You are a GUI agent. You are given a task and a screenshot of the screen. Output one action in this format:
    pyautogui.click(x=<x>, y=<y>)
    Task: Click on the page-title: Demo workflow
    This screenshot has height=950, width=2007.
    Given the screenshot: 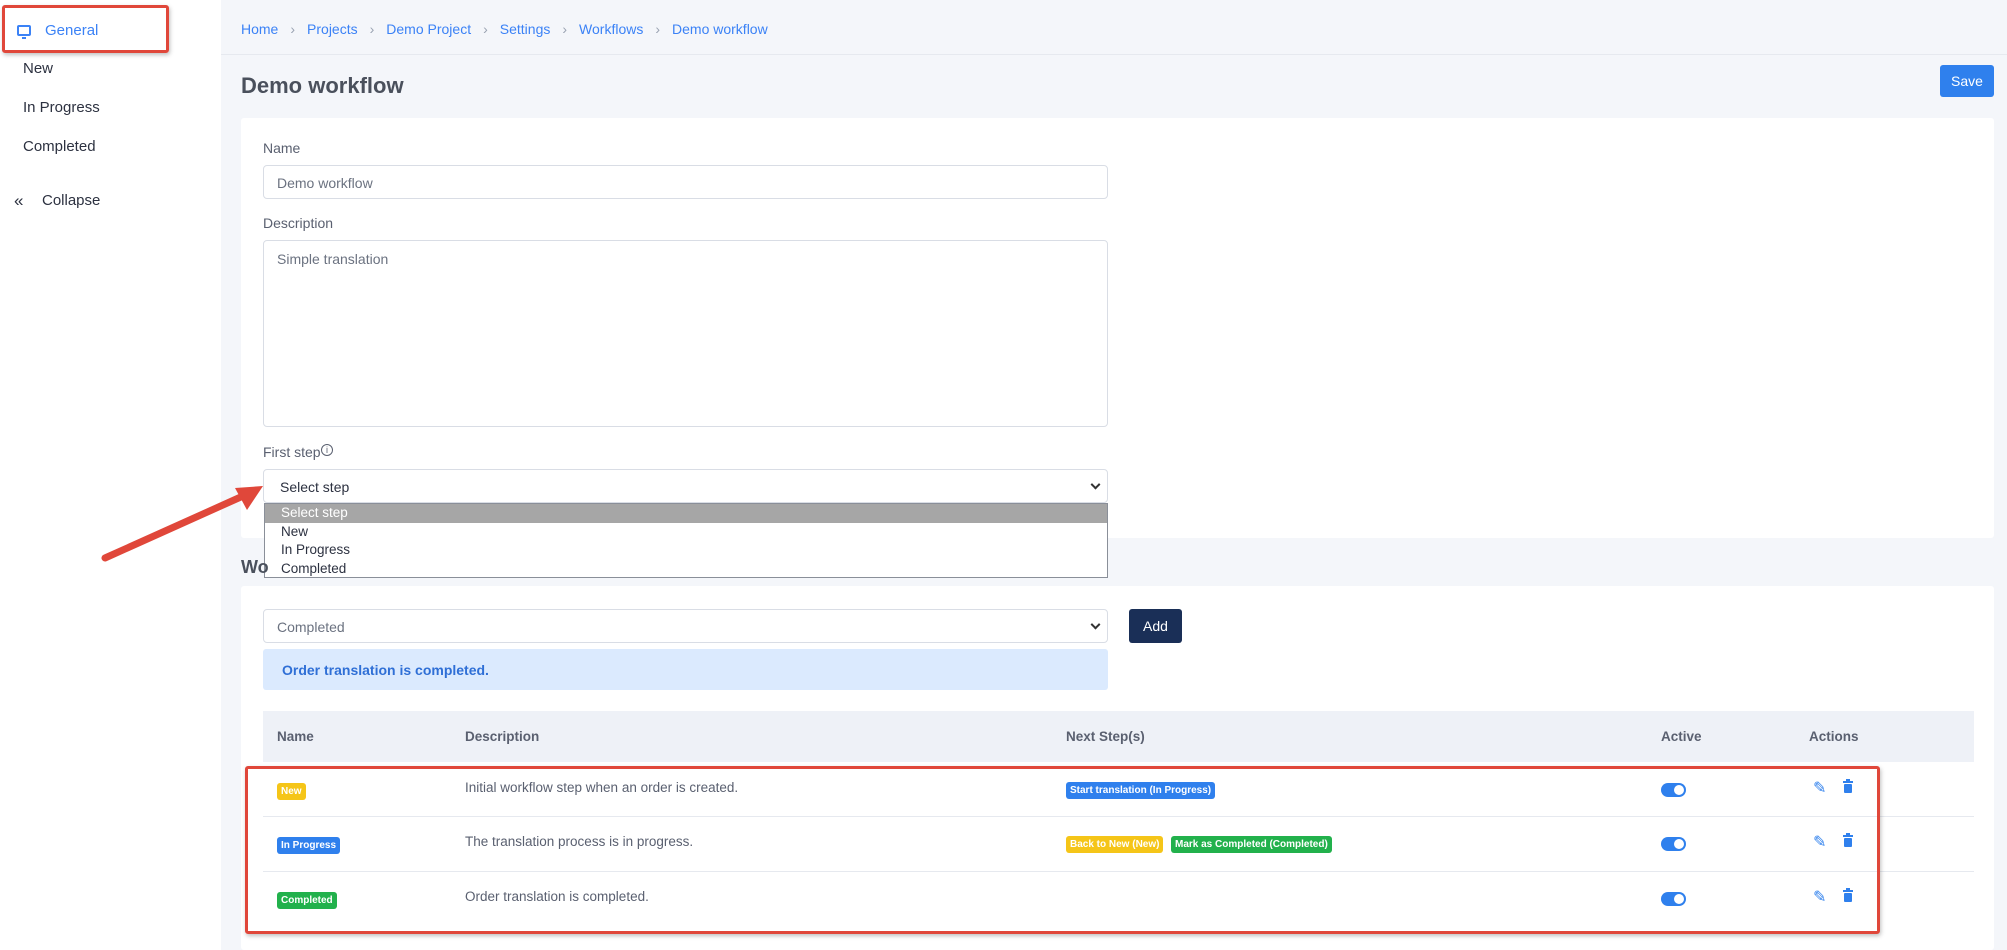 What is the action you would take?
    pyautogui.click(x=322, y=85)
    